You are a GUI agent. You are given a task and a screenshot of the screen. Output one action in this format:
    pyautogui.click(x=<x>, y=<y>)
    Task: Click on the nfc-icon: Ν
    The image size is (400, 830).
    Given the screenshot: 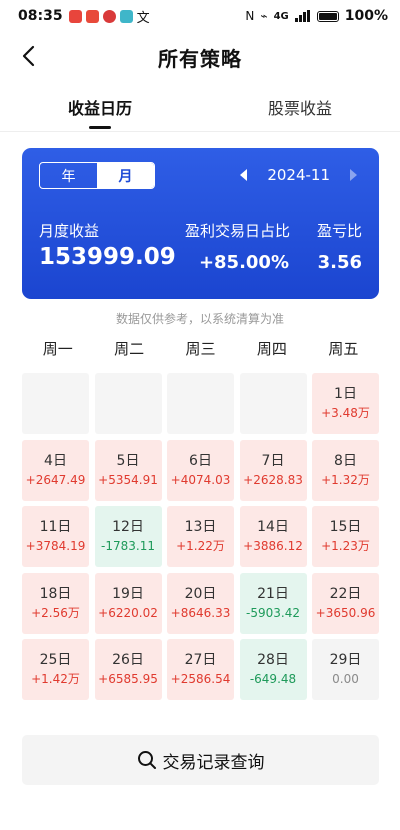 What is the action you would take?
    pyautogui.click(x=250, y=16)
    